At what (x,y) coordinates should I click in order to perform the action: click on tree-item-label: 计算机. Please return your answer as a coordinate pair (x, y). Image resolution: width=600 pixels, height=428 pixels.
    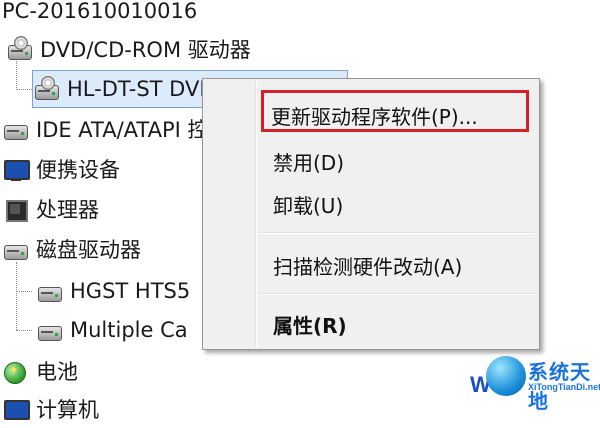
    Looking at the image, I should click on (67, 410).